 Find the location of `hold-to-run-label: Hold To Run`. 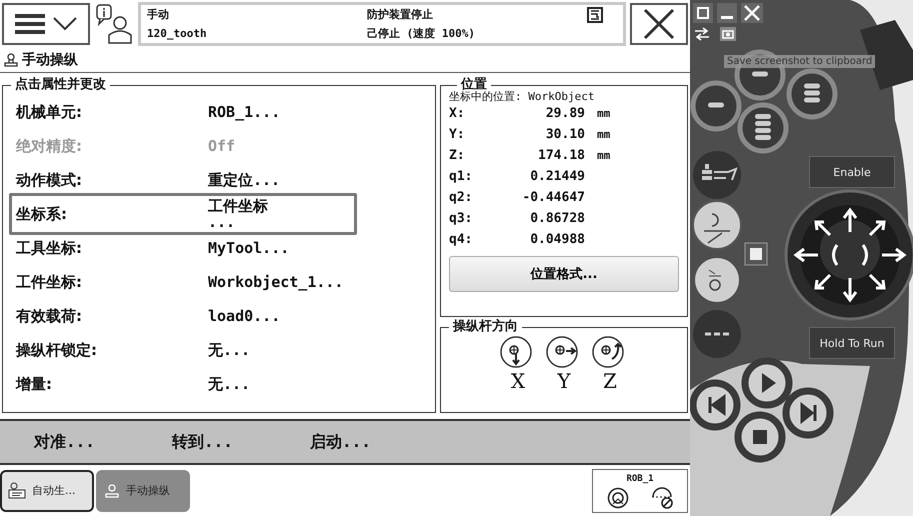

hold-to-run-label: Hold To Run is located at coordinates (852, 343).